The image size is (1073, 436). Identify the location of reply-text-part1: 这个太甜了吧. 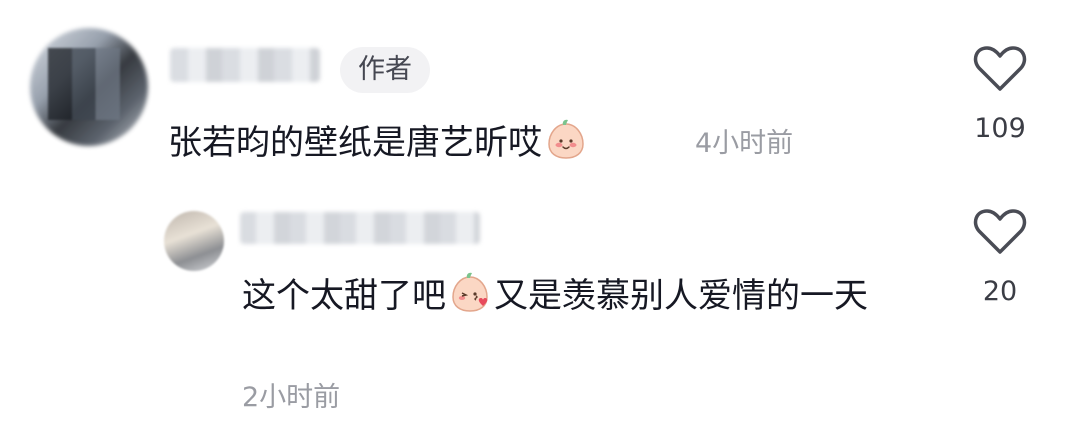
(344, 296).